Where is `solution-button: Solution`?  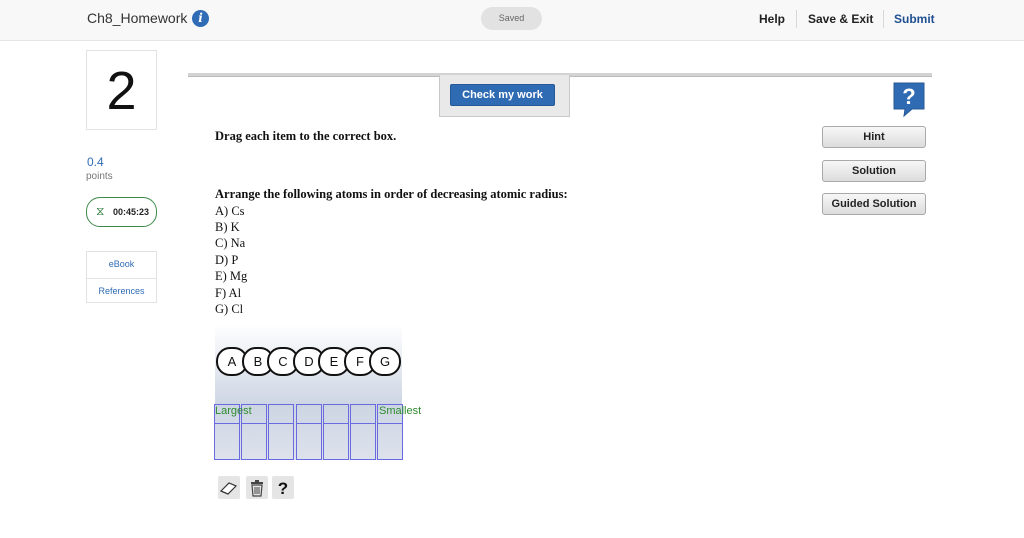 solution-button: Solution is located at coordinates (874, 171).